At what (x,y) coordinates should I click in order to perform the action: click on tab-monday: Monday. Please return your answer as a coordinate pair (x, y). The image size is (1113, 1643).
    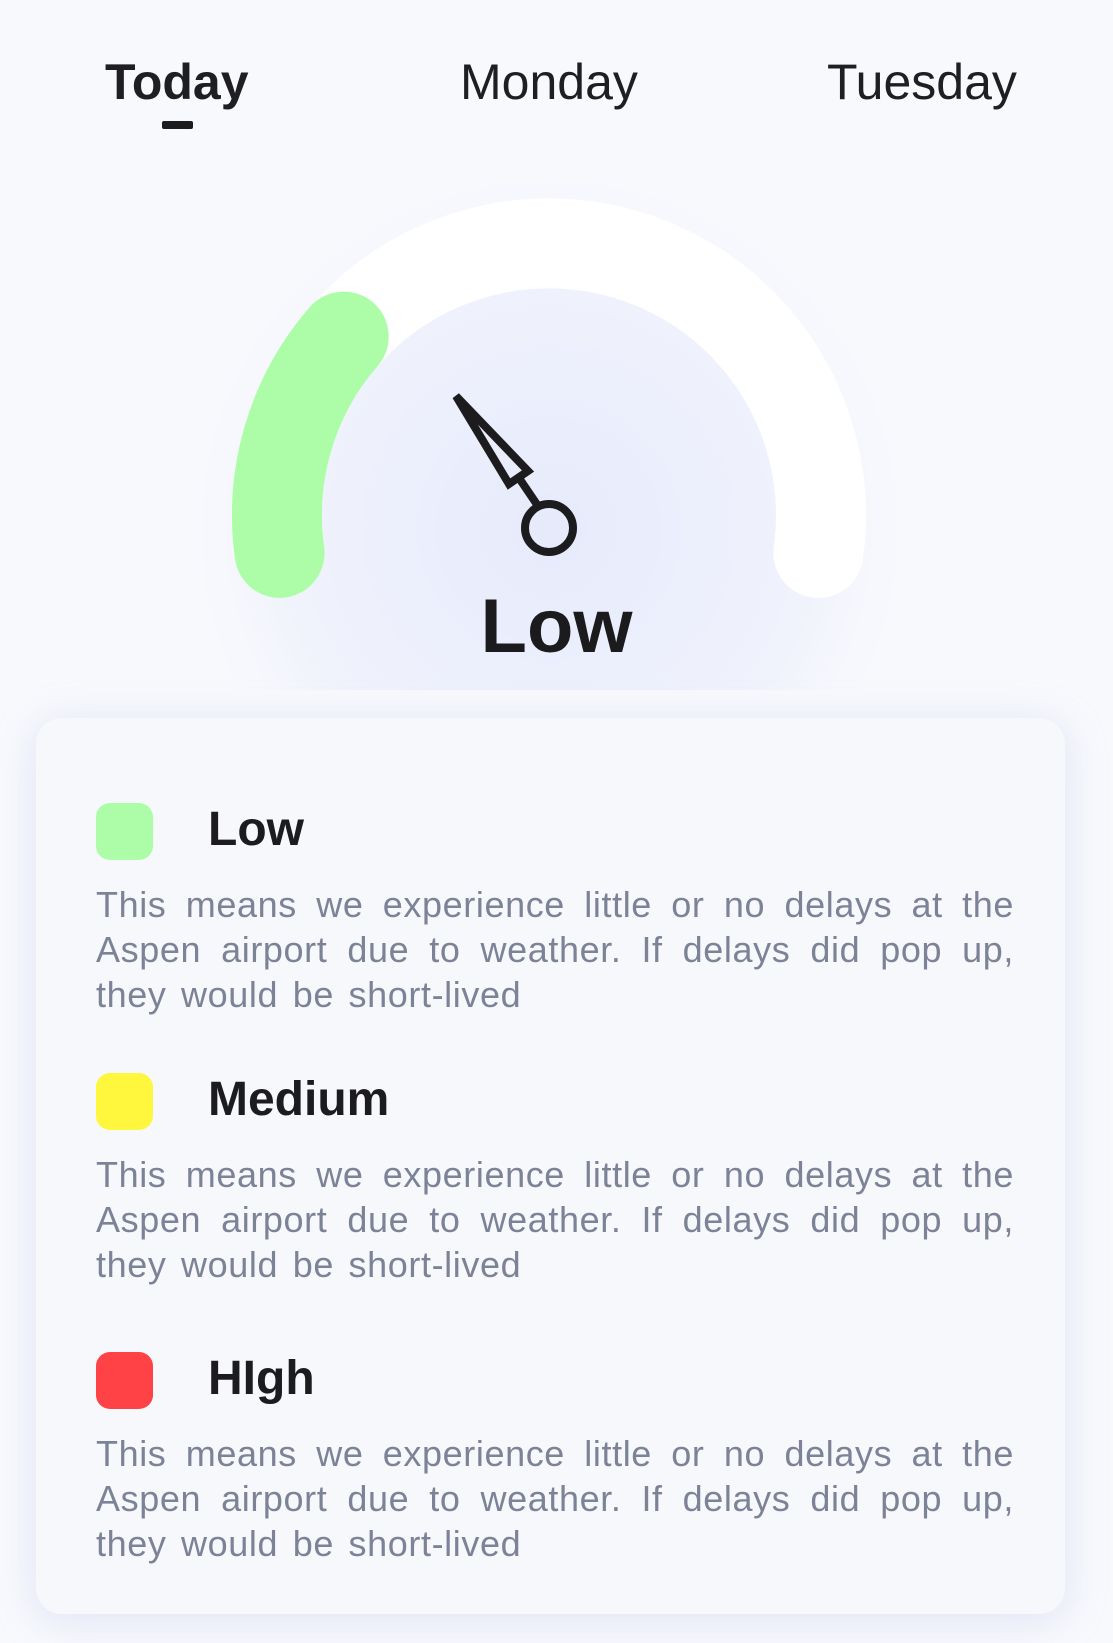
    Looking at the image, I should click on (549, 82).